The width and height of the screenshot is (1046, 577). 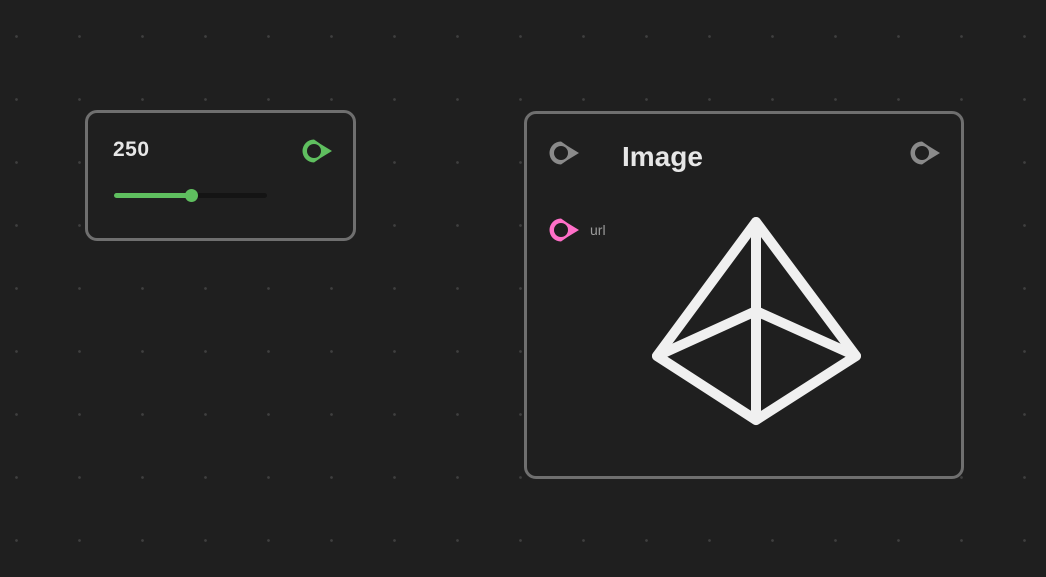 I want to click on node-title: Image, so click(x=662, y=156).